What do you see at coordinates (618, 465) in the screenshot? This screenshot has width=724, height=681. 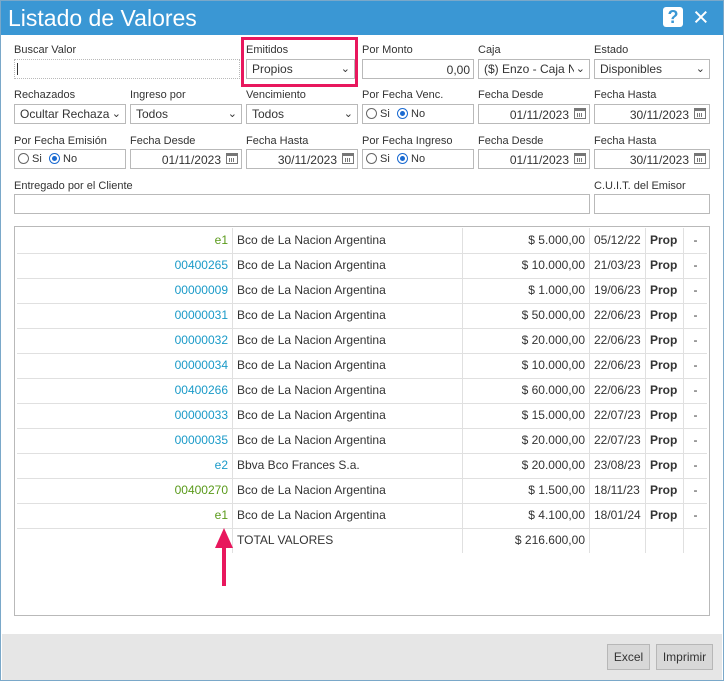 I see `valor-fecha: 23/08/23` at bounding box center [618, 465].